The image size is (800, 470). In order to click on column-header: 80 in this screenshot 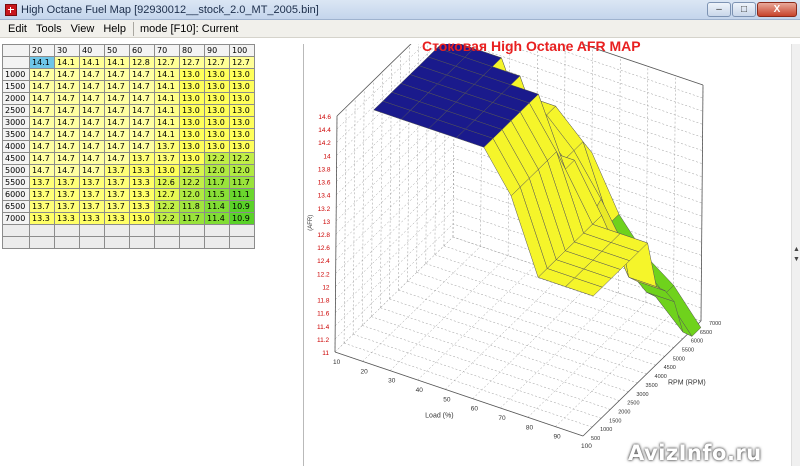, I will do `click(192, 50)`.